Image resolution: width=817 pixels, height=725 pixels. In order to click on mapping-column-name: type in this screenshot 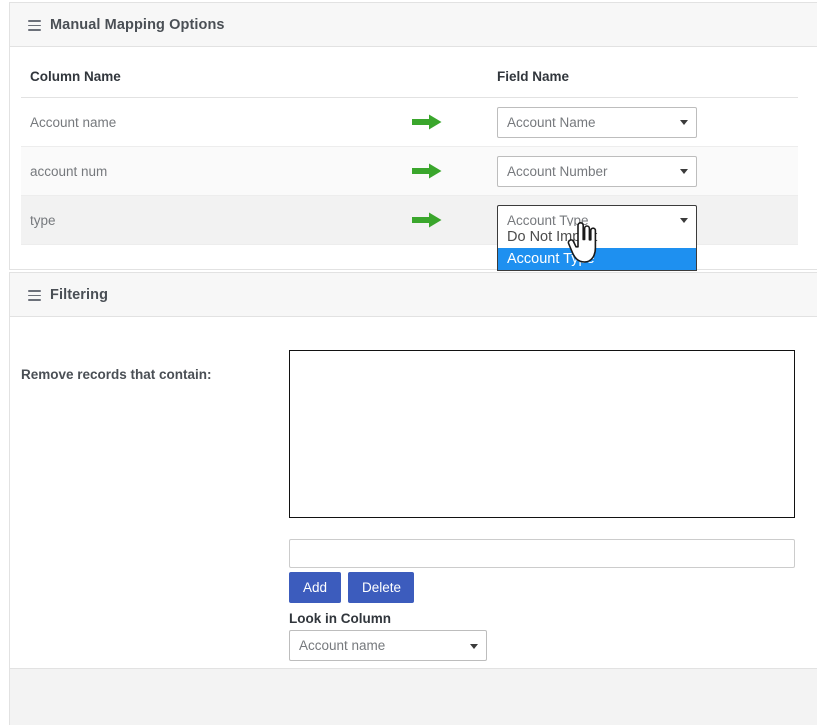, I will do `click(216, 220)`.